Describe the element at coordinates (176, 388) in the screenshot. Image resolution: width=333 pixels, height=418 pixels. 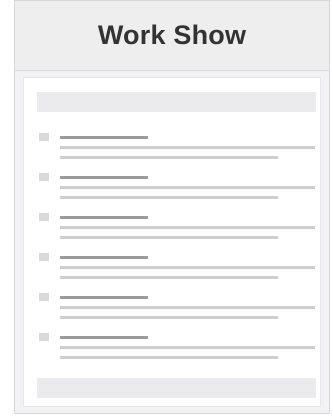
I see `bottom-placeholder-bar` at that location.